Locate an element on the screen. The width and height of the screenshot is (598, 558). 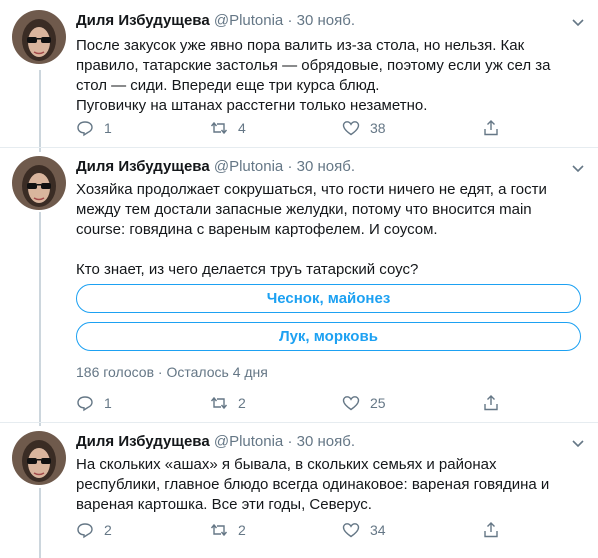
like-count: 38 is located at coordinates (378, 128).